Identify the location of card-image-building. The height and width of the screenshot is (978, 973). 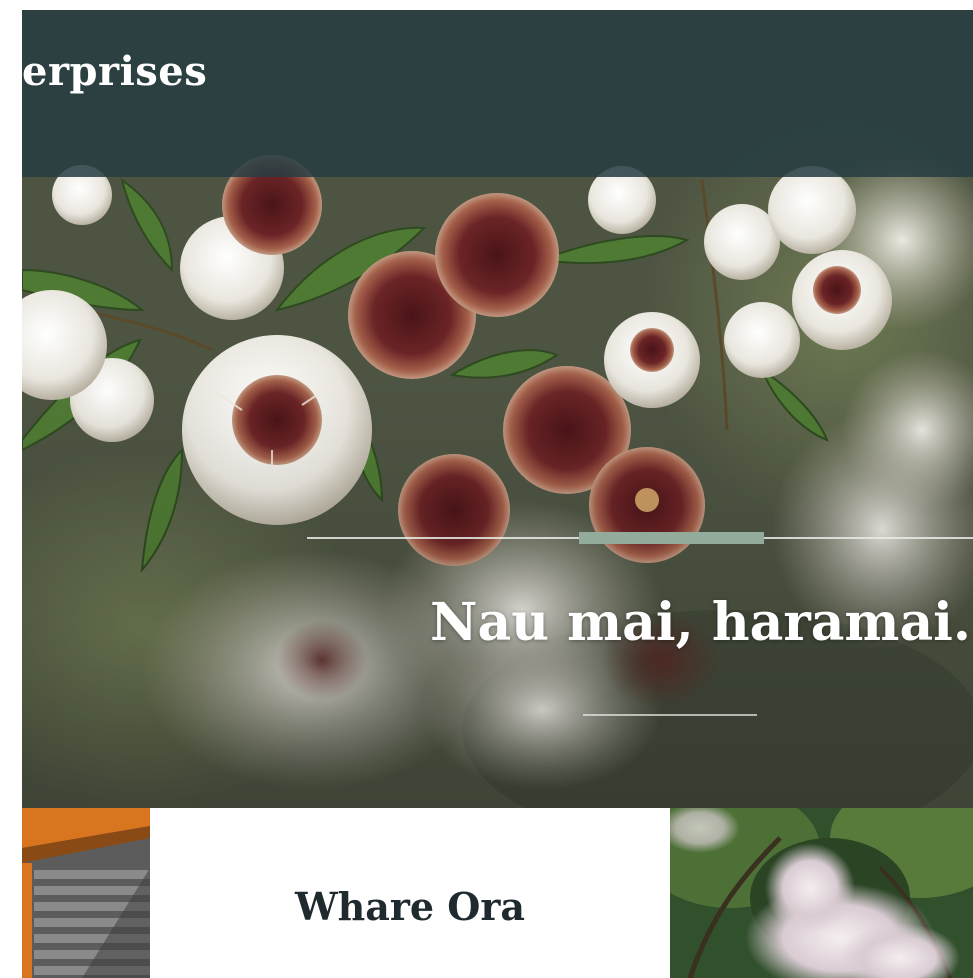
(86, 893).